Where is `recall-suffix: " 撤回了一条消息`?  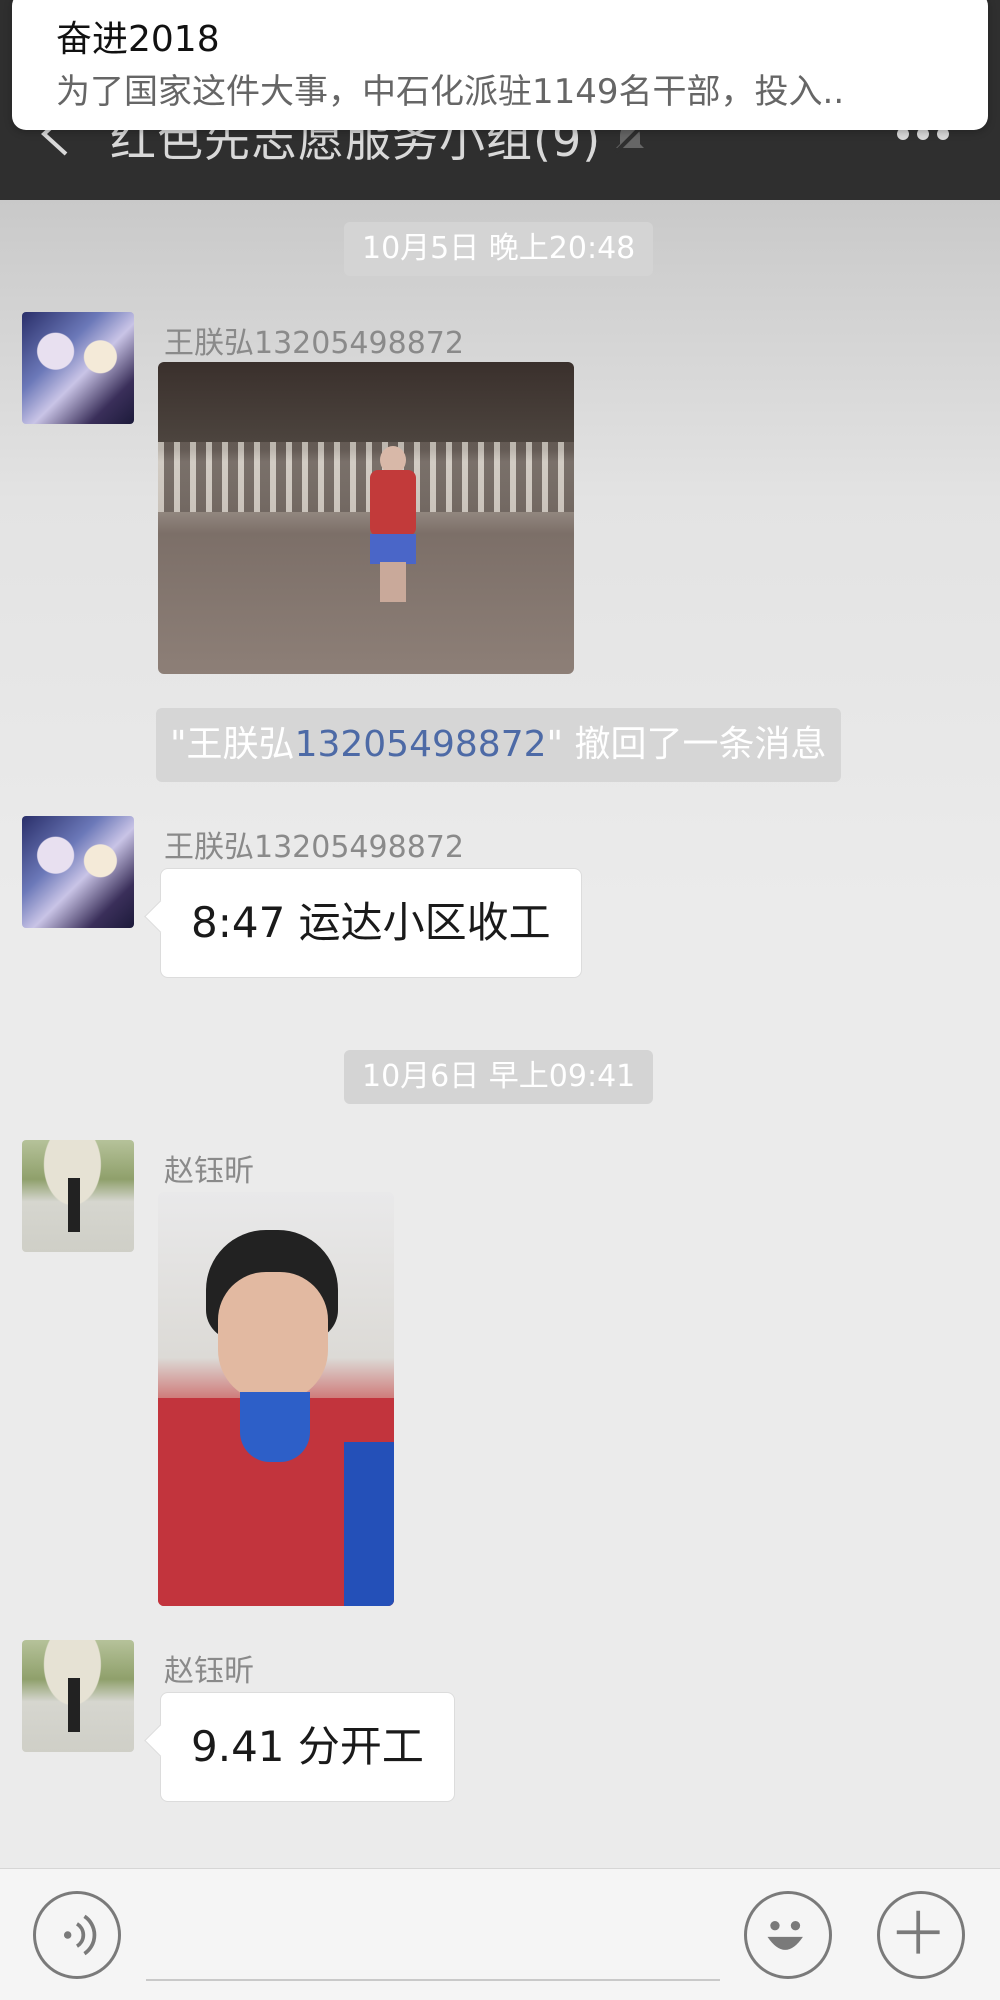 recall-suffix: " 撤回了一条消息 is located at coordinates (686, 744).